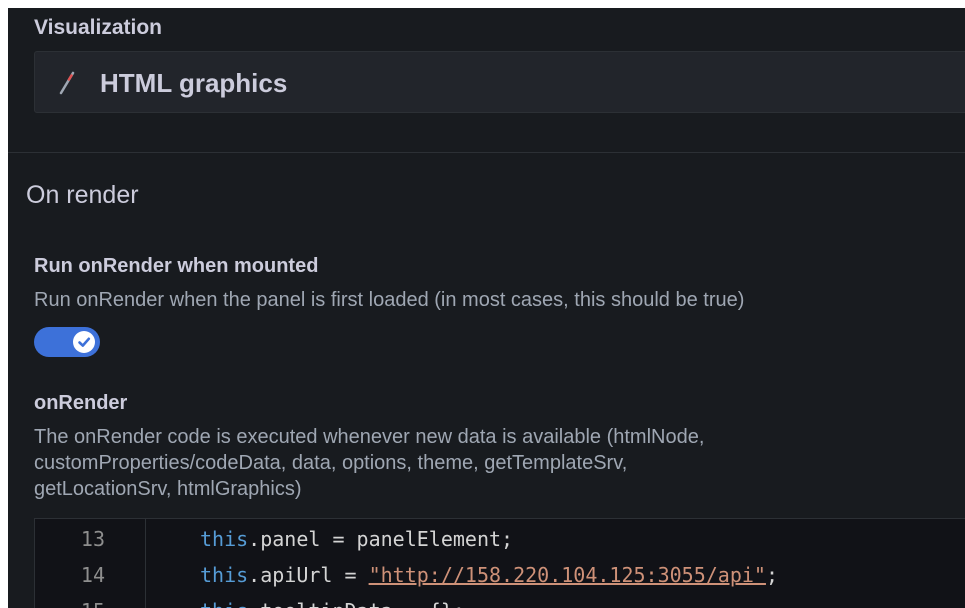 The image size is (965, 608). Describe the element at coordinates (82, 195) in the screenshot. I see `on-render-section-title: On render` at that location.